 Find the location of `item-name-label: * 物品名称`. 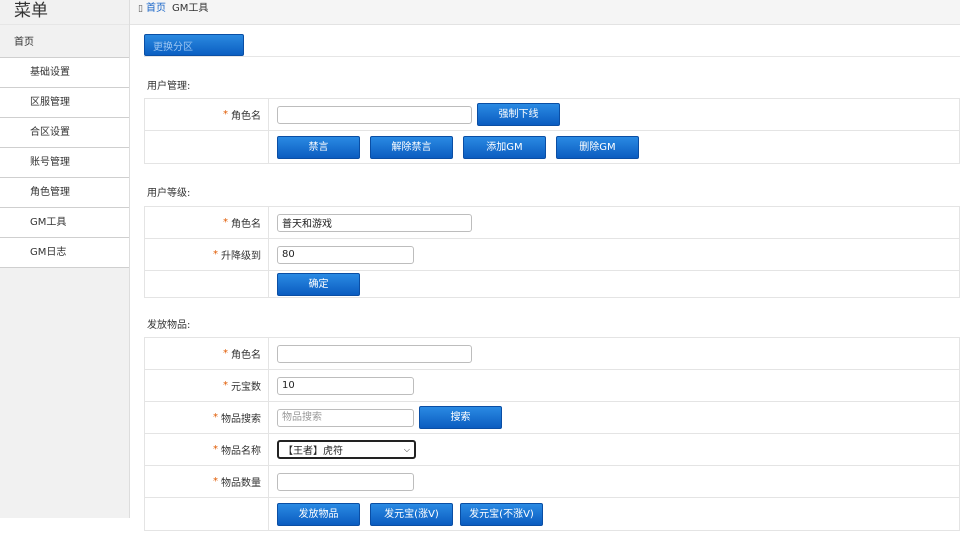

item-name-label: * 物品名称 is located at coordinates (207, 449).